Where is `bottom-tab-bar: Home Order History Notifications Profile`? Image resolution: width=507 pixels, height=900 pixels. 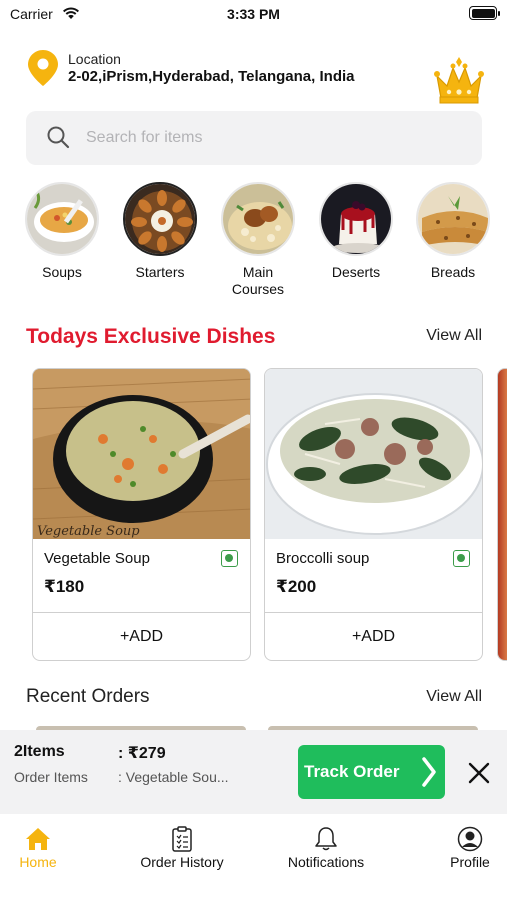 bottom-tab-bar: Home Order History Notifications Profile is located at coordinates (253, 857).